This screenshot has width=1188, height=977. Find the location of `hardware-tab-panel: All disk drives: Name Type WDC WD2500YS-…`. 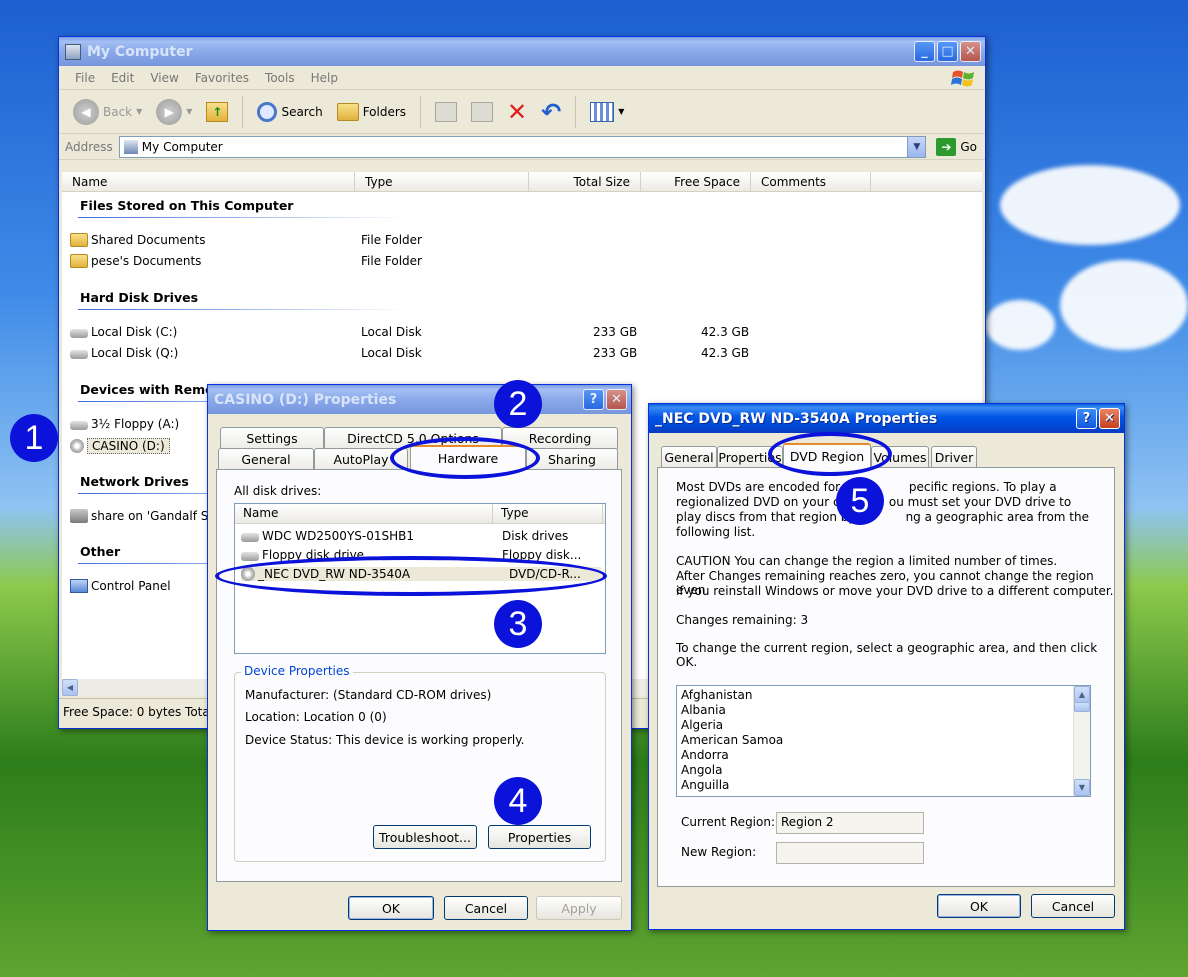

hardware-tab-panel: All disk drives: Name Type WDC WD2500YS-… is located at coordinates (419, 675).